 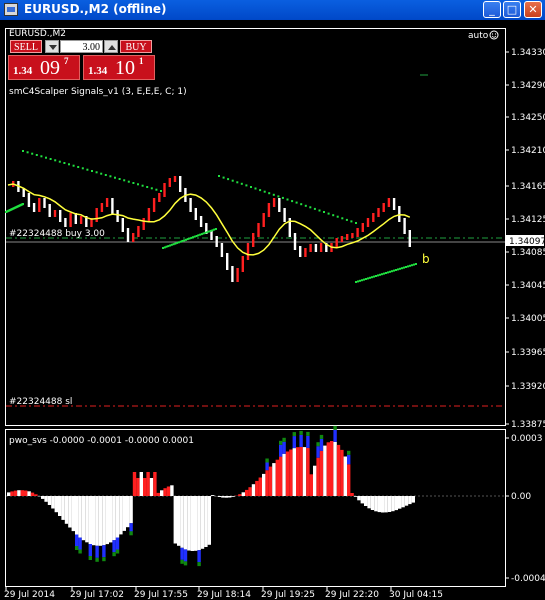 What do you see at coordinates (141, 61) in the screenshot?
I see `ask-fraction: 1` at bounding box center [141, 61].